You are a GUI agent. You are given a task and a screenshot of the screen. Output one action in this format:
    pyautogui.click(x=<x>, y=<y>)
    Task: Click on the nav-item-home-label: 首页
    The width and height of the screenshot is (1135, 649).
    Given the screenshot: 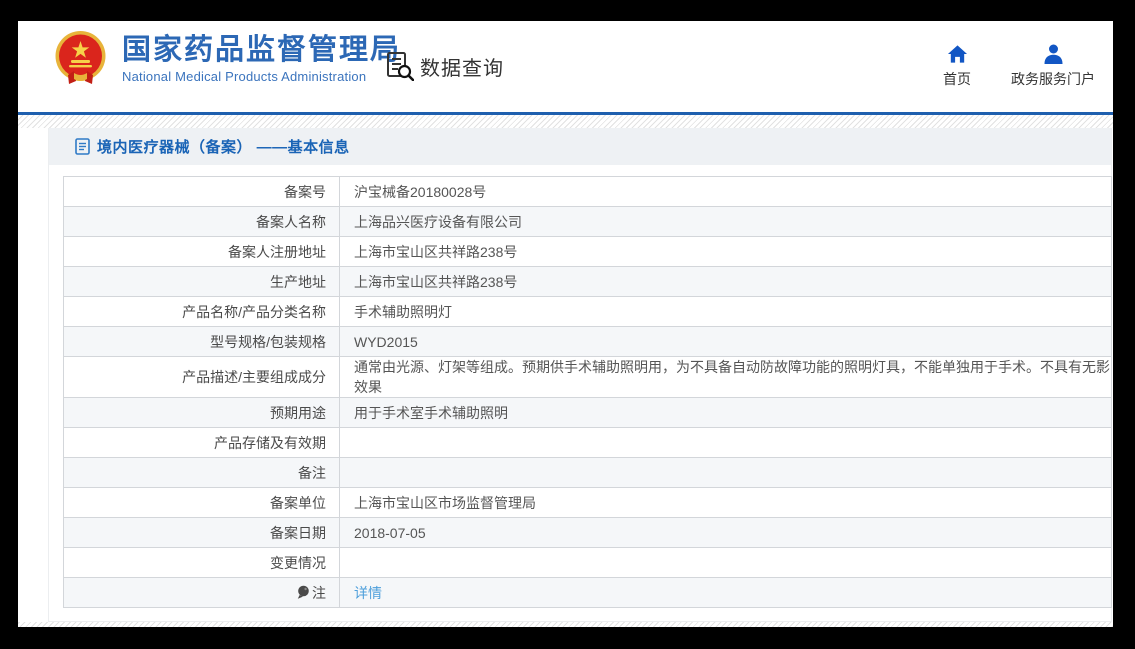 What is the action you would take?
    pyautogui.click(x=957, y=79)
    